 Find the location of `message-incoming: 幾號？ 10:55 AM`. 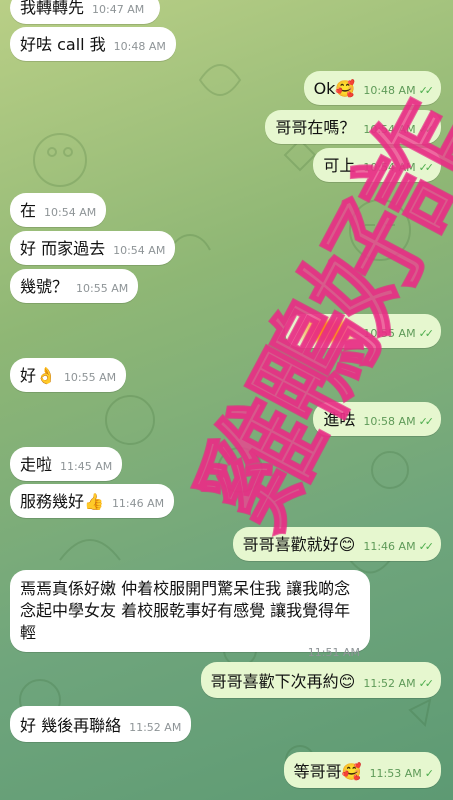

message-incoming: 幾號？ 10:55 AM is located at coordinates (74, 286).